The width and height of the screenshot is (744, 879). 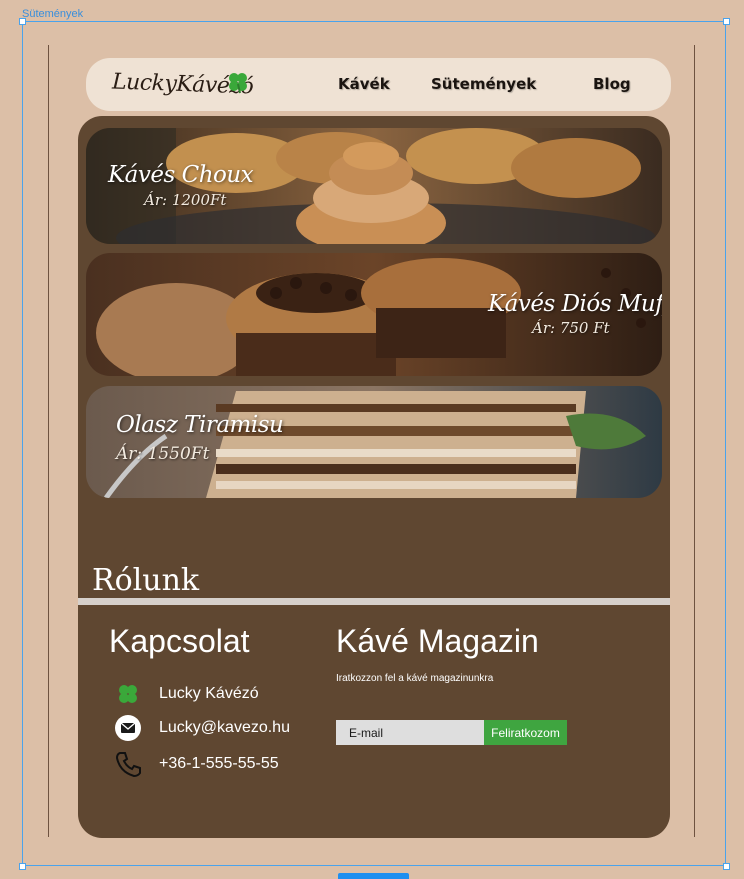 What do you see at coordinates (146, 580) in the screenshot?
I see `about-title: Rólunk` at bounding box center [146, 580].